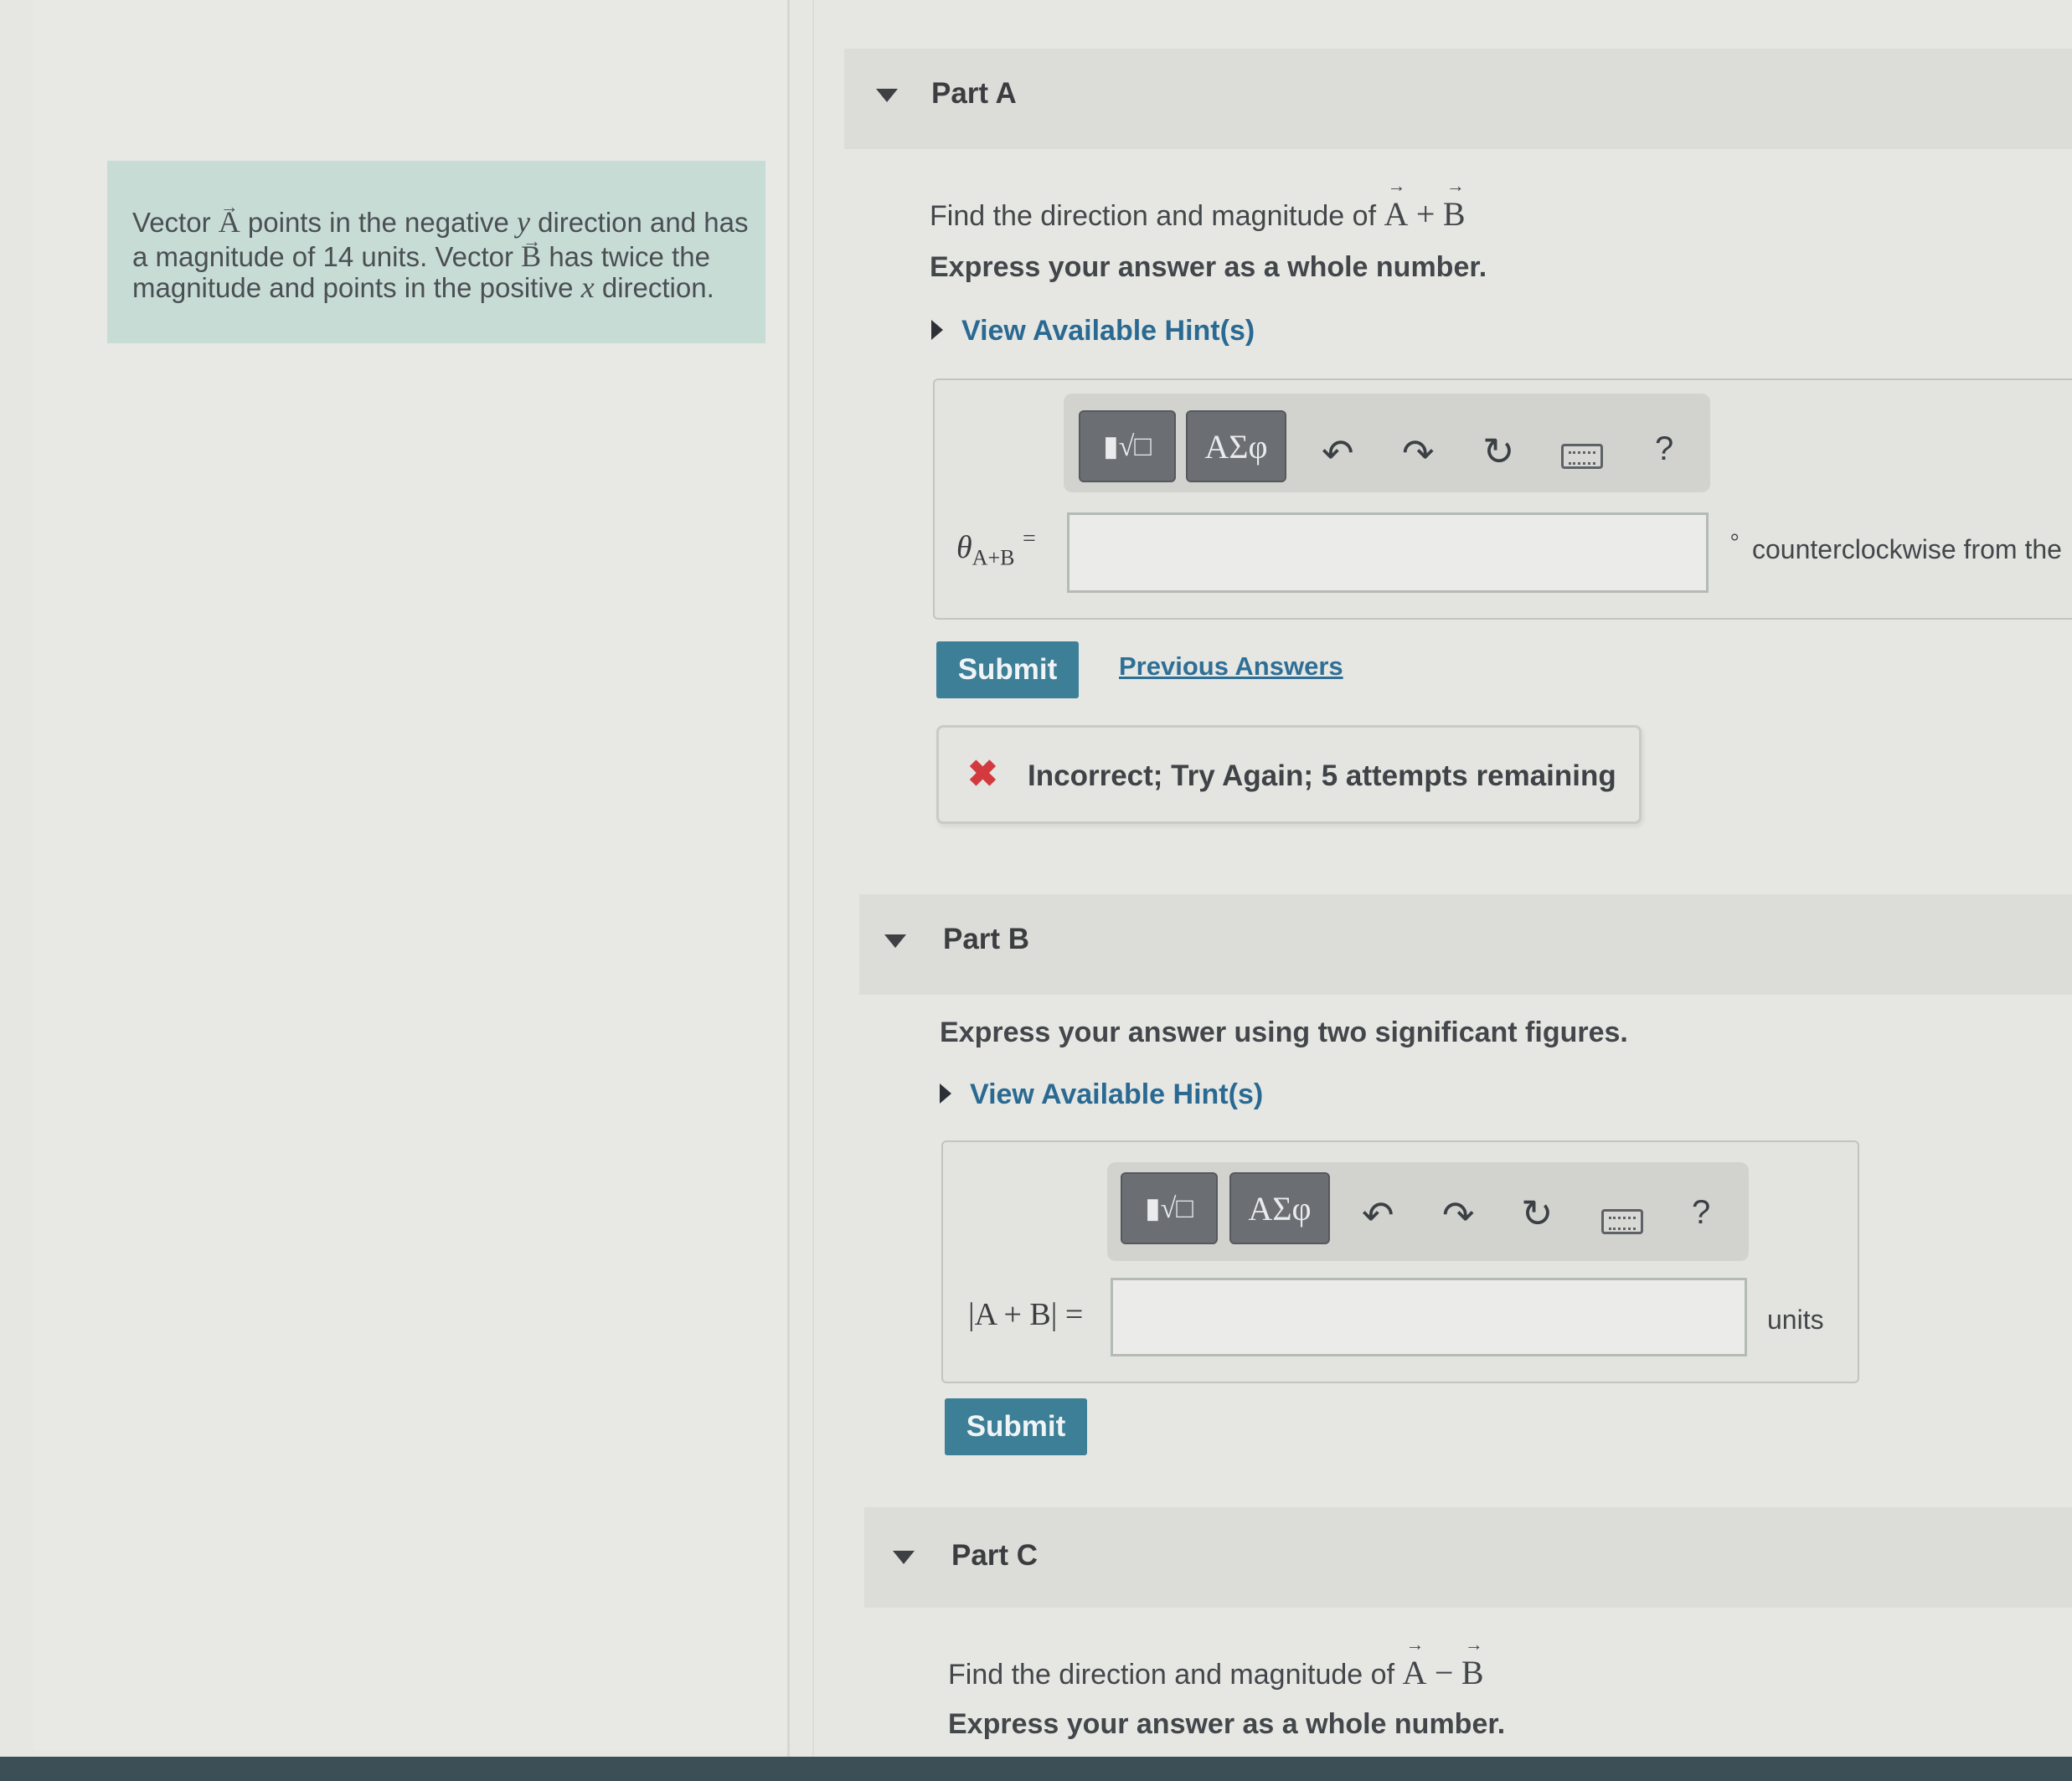 This screenshot has height=1781, width=2072. Describe the element at coordinates (1227, 1724) in the screenshot. I see `part-c-instruction: Express your answer as a whole number.` at that location.